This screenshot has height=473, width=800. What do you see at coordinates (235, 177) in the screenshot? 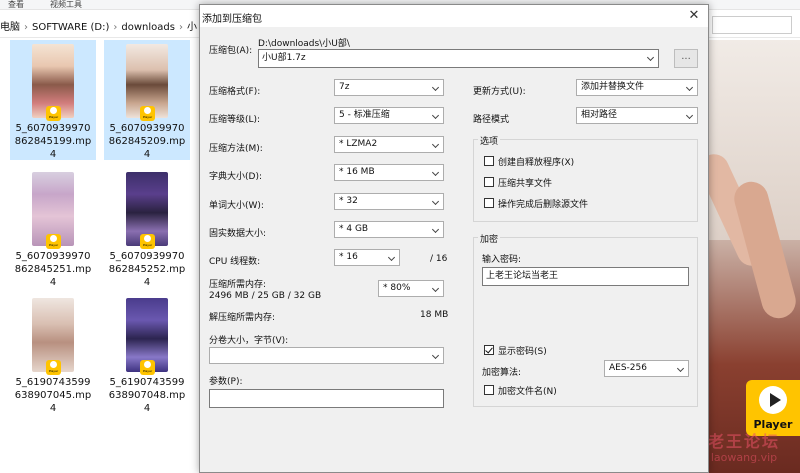
I see `dict-label: 字典大小(D):` at bounding box center [235, 177].